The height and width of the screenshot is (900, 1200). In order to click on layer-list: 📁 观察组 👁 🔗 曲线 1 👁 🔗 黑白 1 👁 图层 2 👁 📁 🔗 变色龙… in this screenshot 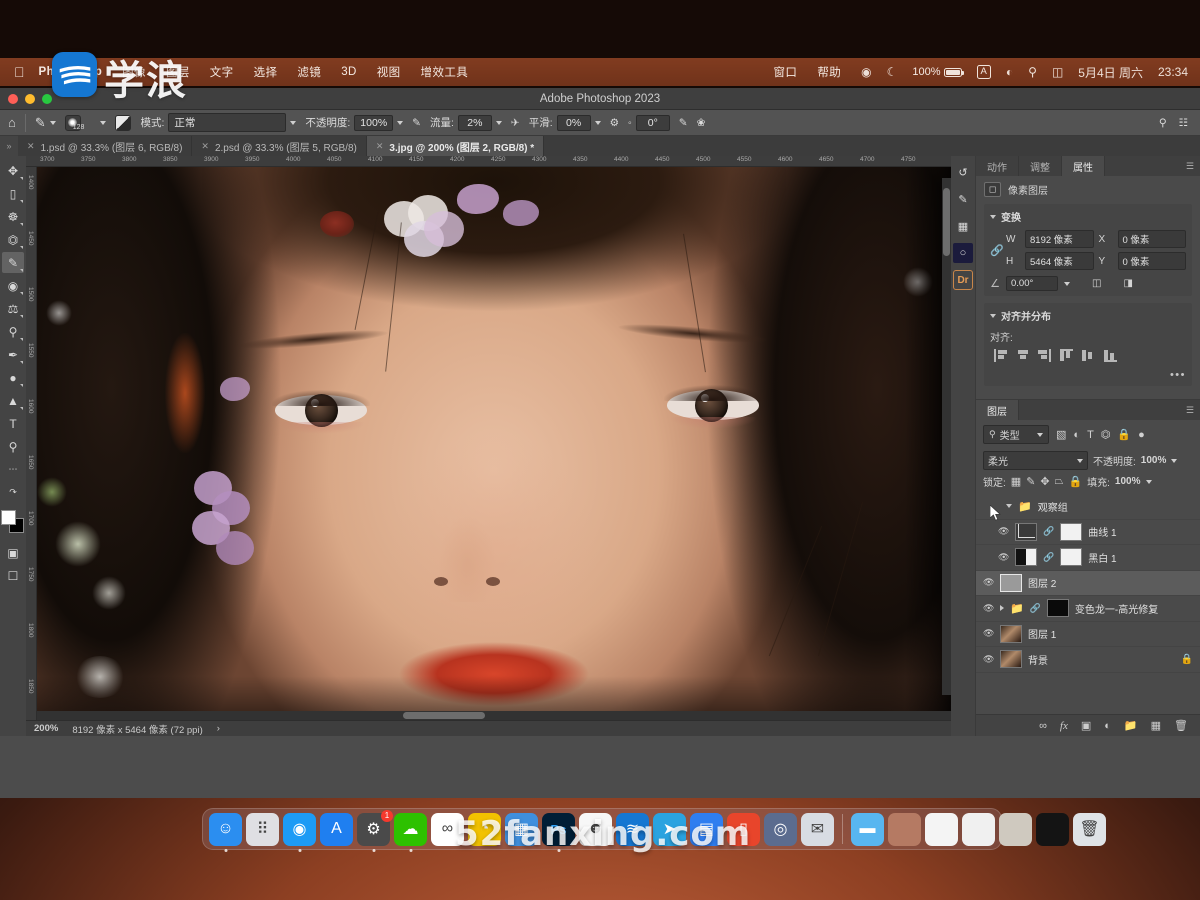, I will do `click(1088, 604)`.